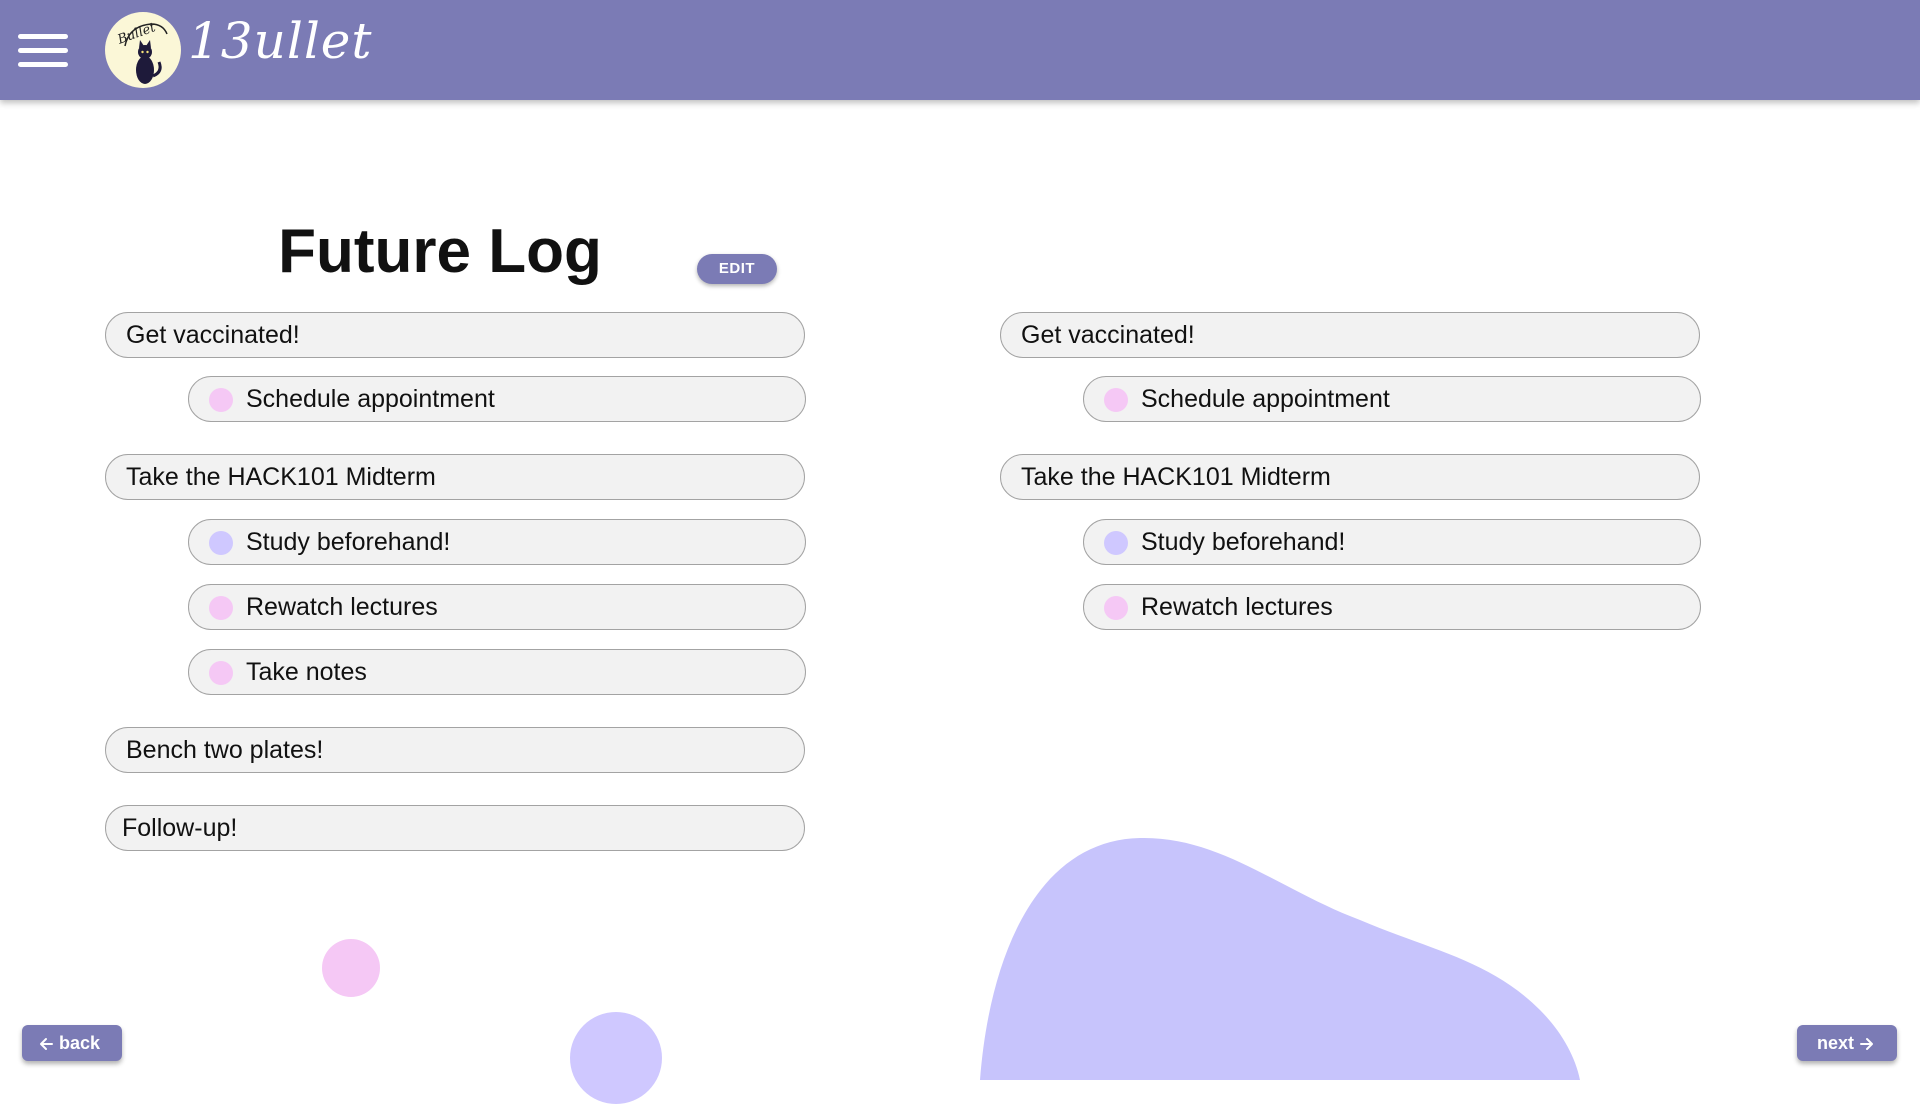  What do you see at coordinates (616, 1058) in the screenshot?
I see `decorative-lavender-circle` at bounding box center [616, 1058].